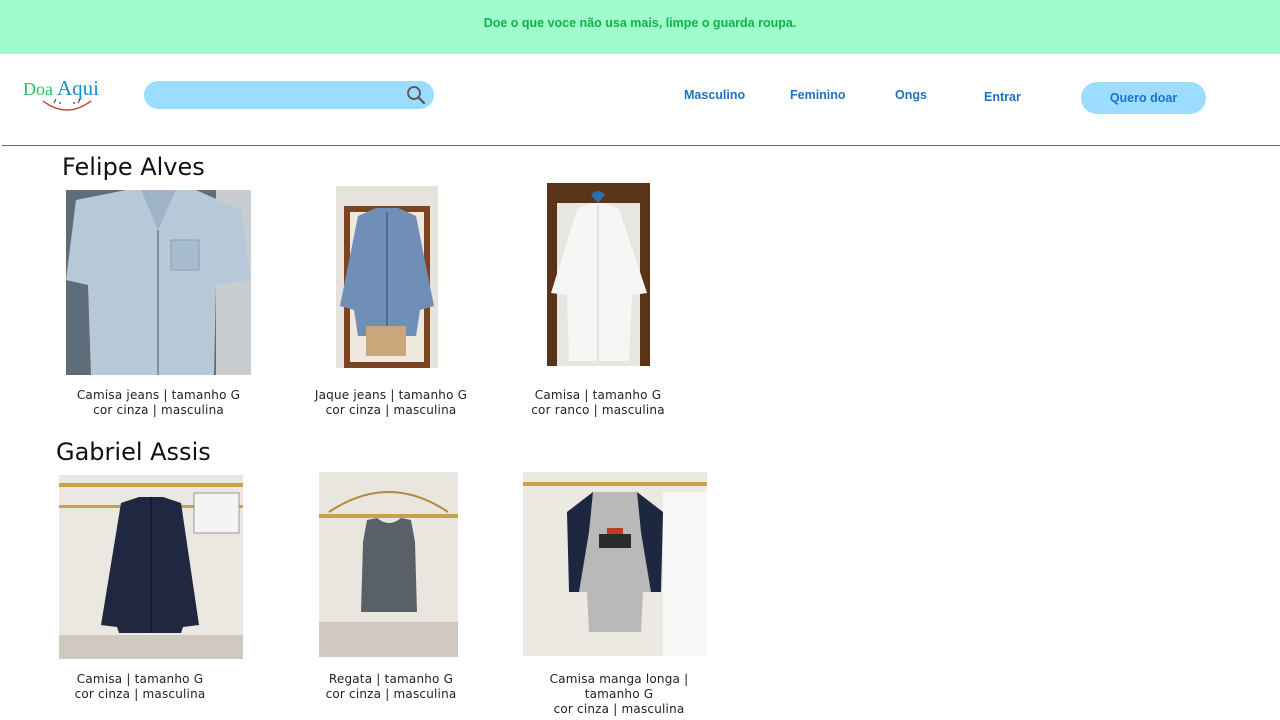 The width and height of the screenshot is (1280, 720). I want to click on header-divider, so click(641, 145).